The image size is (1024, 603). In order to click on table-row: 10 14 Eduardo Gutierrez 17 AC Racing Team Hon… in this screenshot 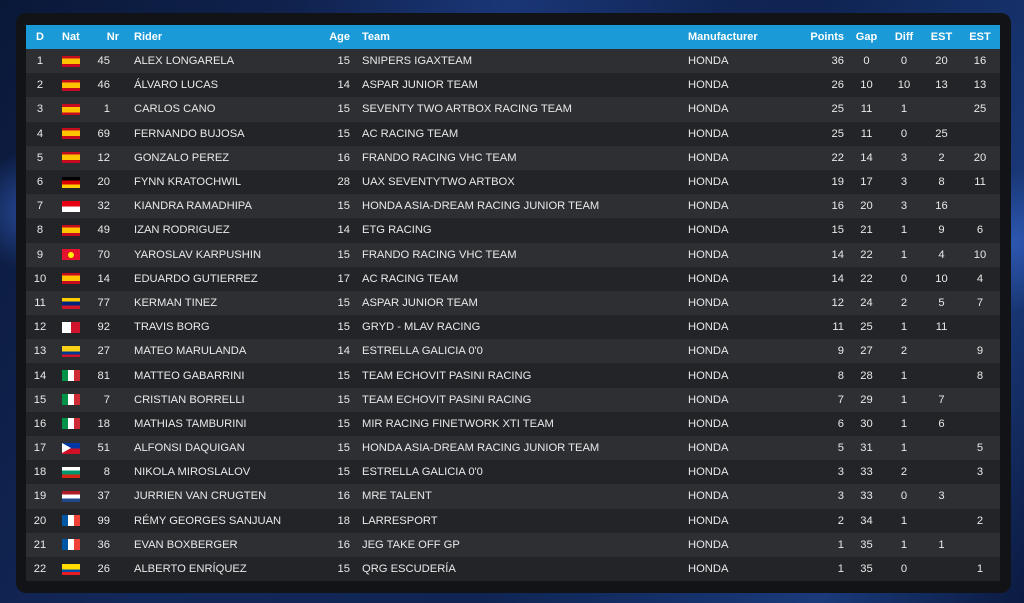, I will do `click(513, 278)`.